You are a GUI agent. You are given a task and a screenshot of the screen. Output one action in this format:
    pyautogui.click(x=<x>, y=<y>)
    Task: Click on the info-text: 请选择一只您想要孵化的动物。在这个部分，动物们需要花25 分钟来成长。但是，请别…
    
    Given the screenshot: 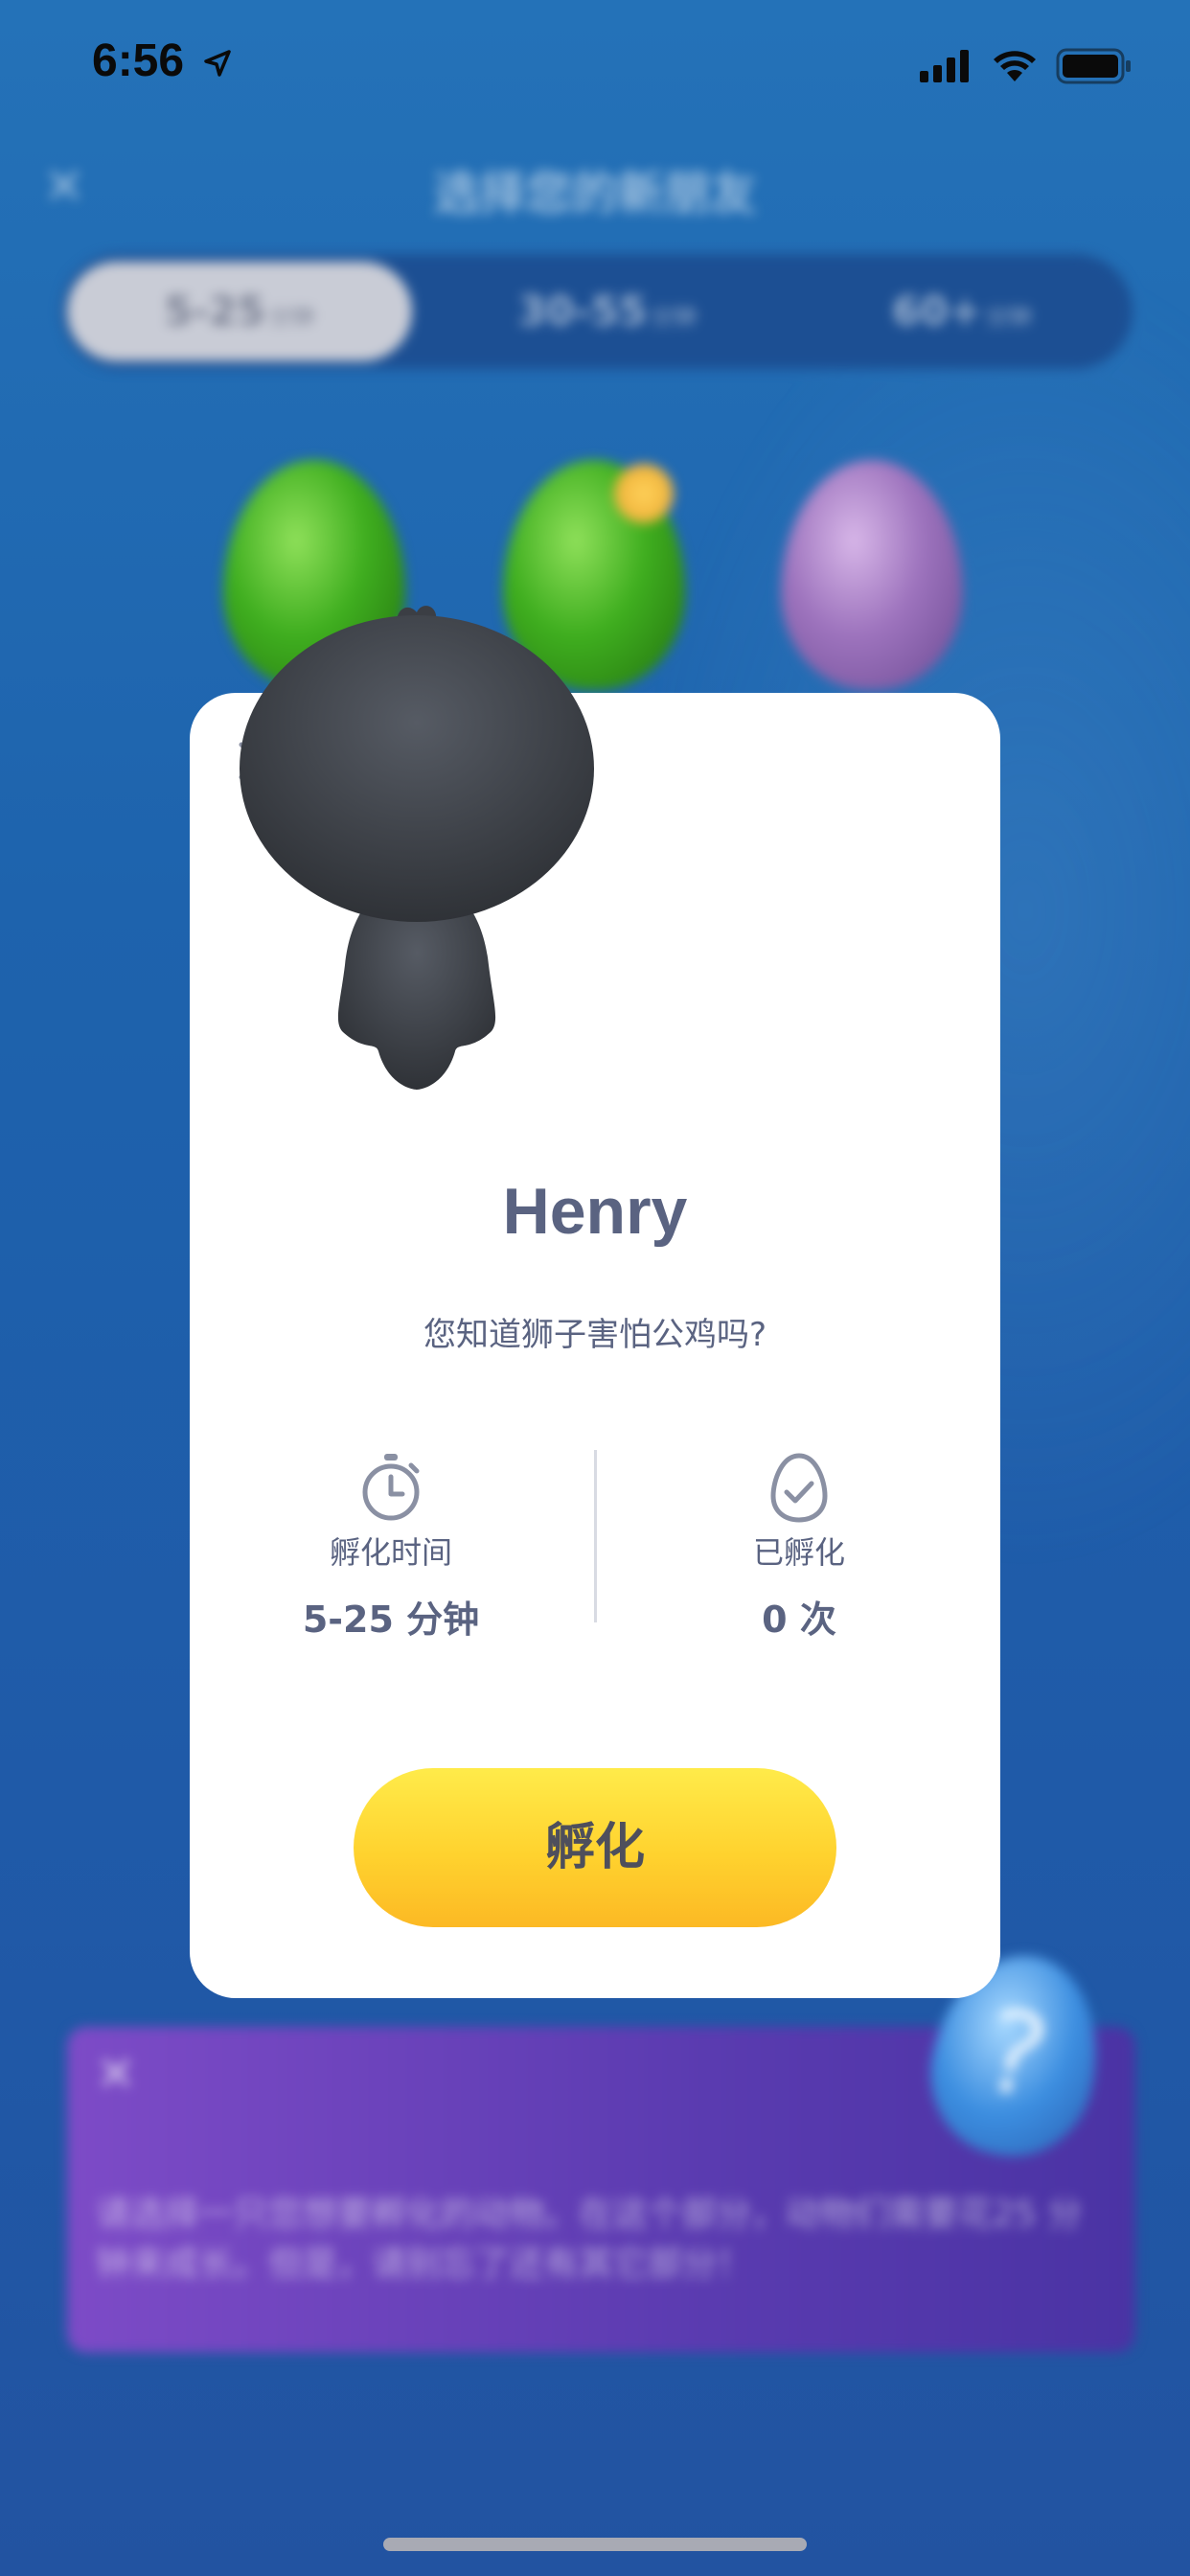 What is the action you would take?
    pyautogui.click(x=590, y=2239)
    